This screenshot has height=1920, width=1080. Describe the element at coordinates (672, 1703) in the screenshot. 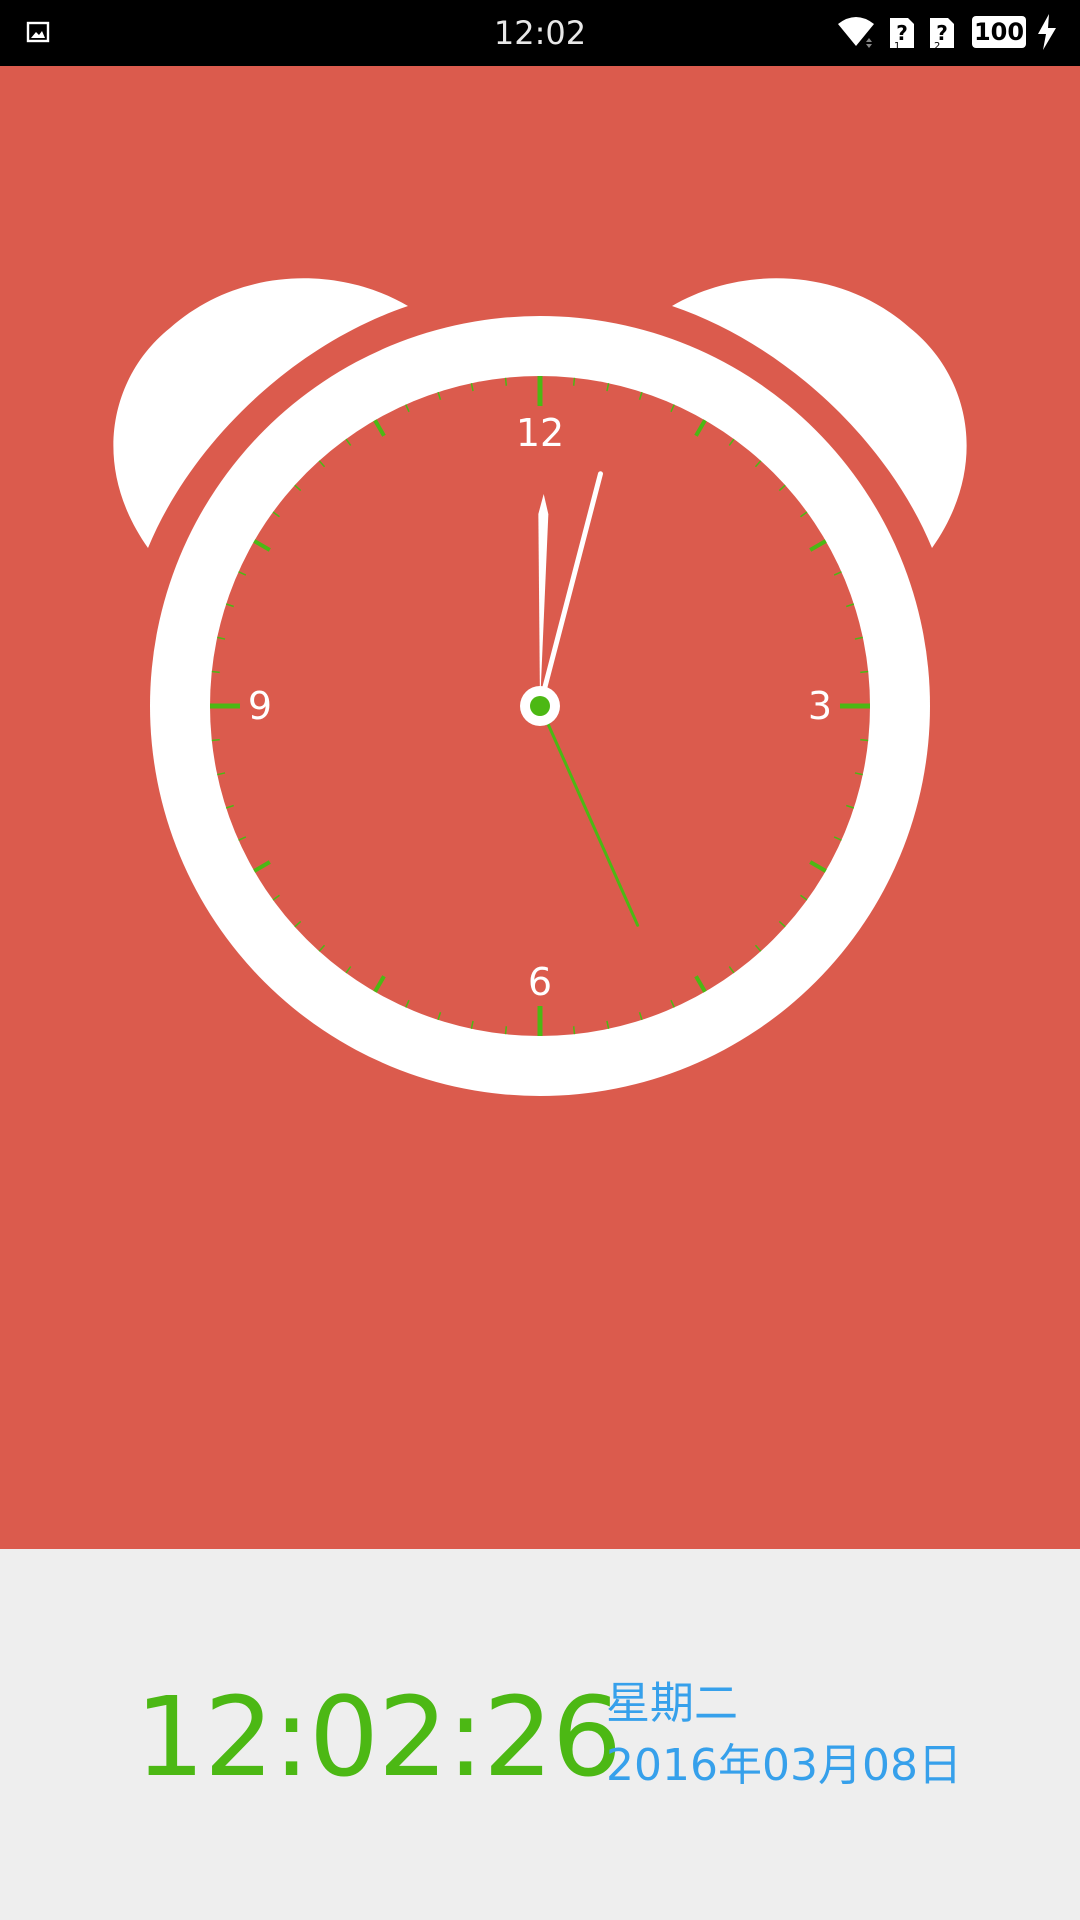

I see `weekday-label: 星期二` at that location.